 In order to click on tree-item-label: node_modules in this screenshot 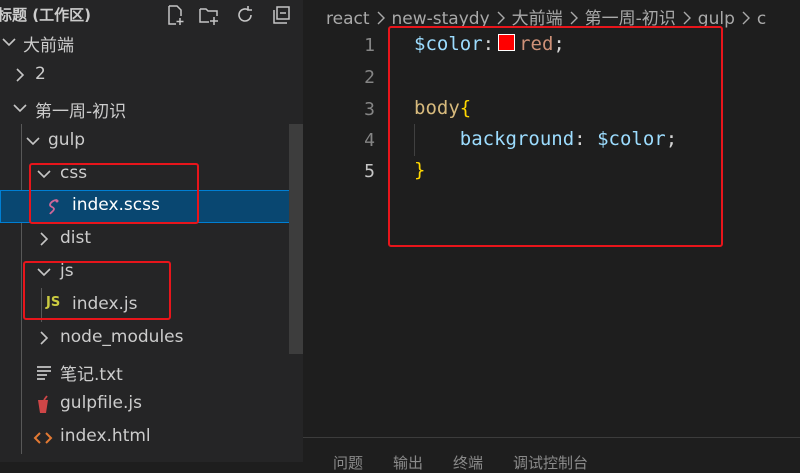, I will do `click(122, 337)`.